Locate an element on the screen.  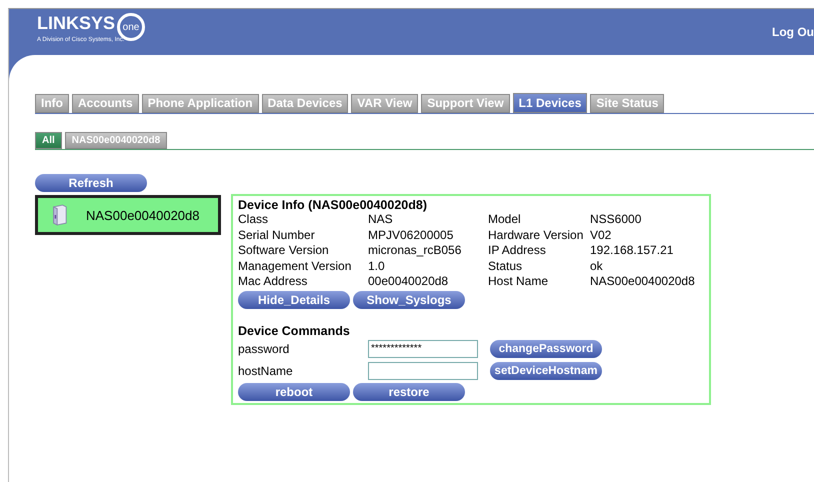
tab: VAR View is located at coordinates (384, 103).